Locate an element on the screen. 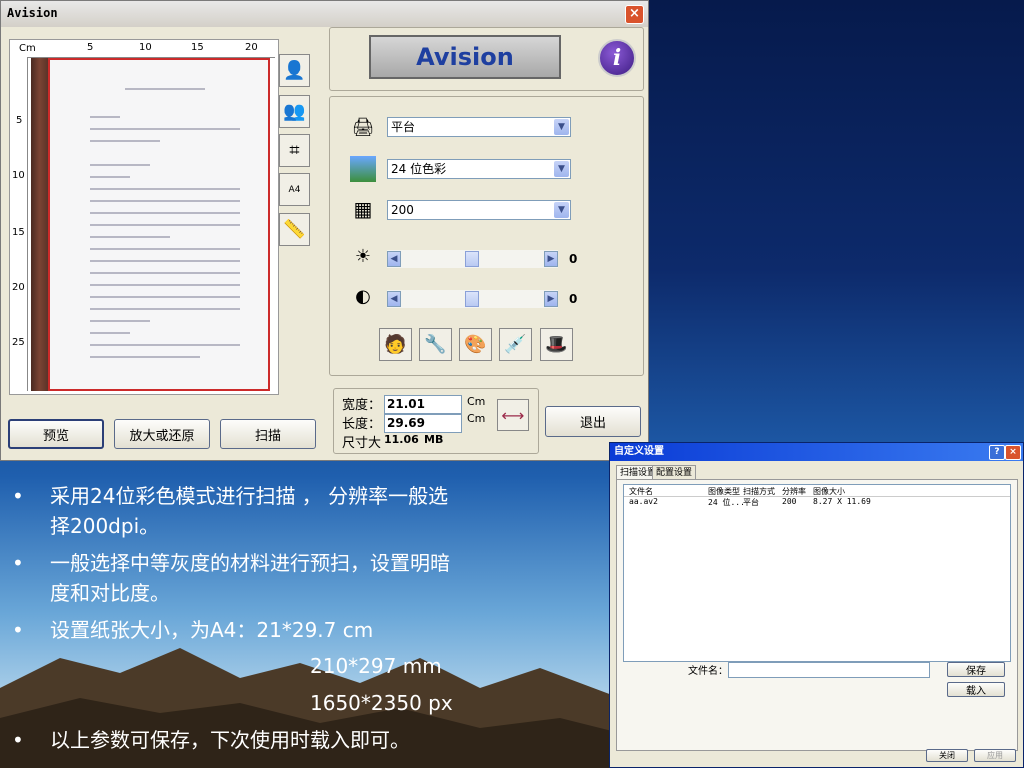 The width and height of the screenshot is (1024, 768). color-mode-value: 24 位色彩 is located at coordinates (419, 169).